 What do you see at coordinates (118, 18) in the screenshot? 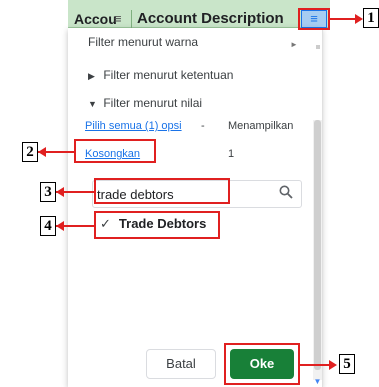
I see `filter-icon: ≡` at bounding box center [118, 18].